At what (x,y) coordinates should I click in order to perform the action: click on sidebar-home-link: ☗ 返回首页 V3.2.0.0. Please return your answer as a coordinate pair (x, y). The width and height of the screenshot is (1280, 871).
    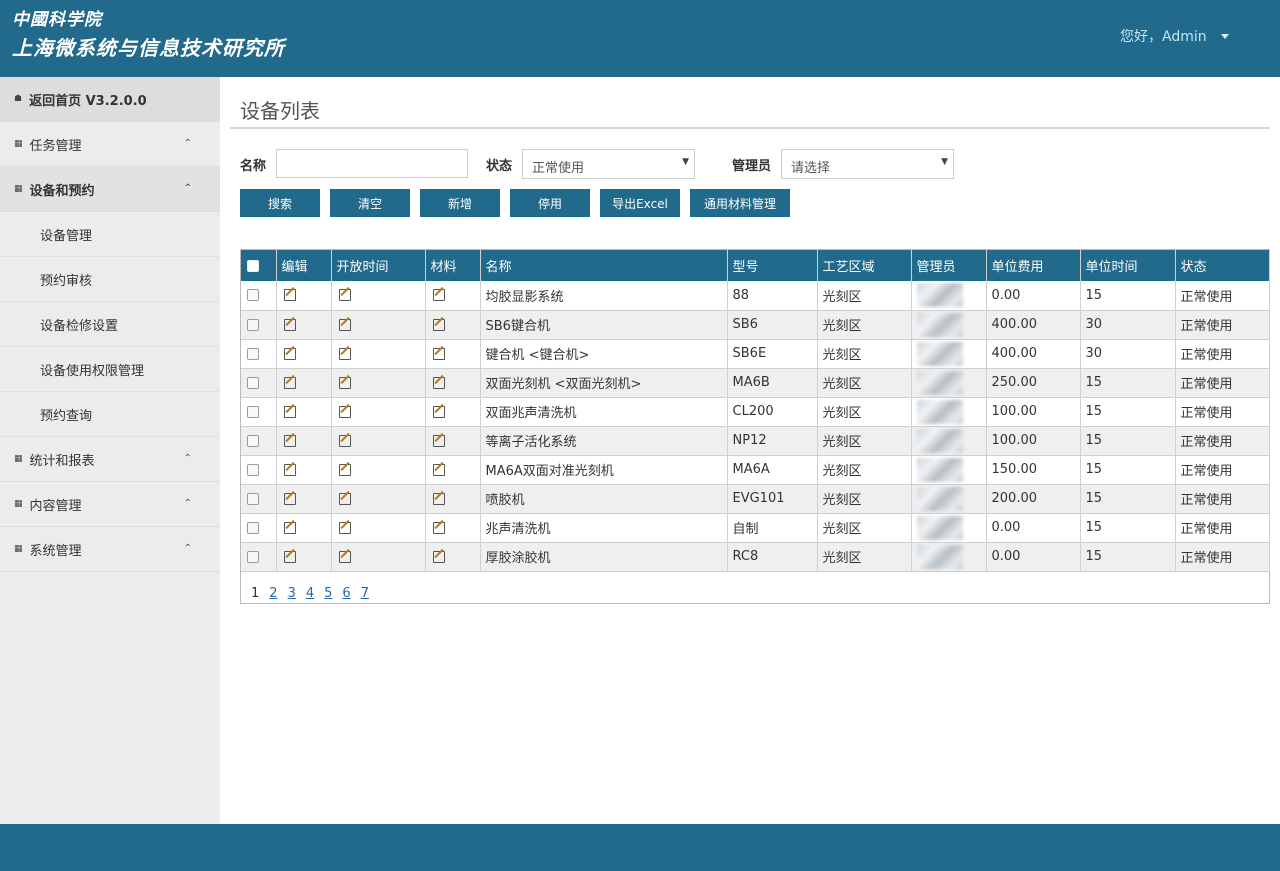
    Looking at the image, I should click on (110, 99).